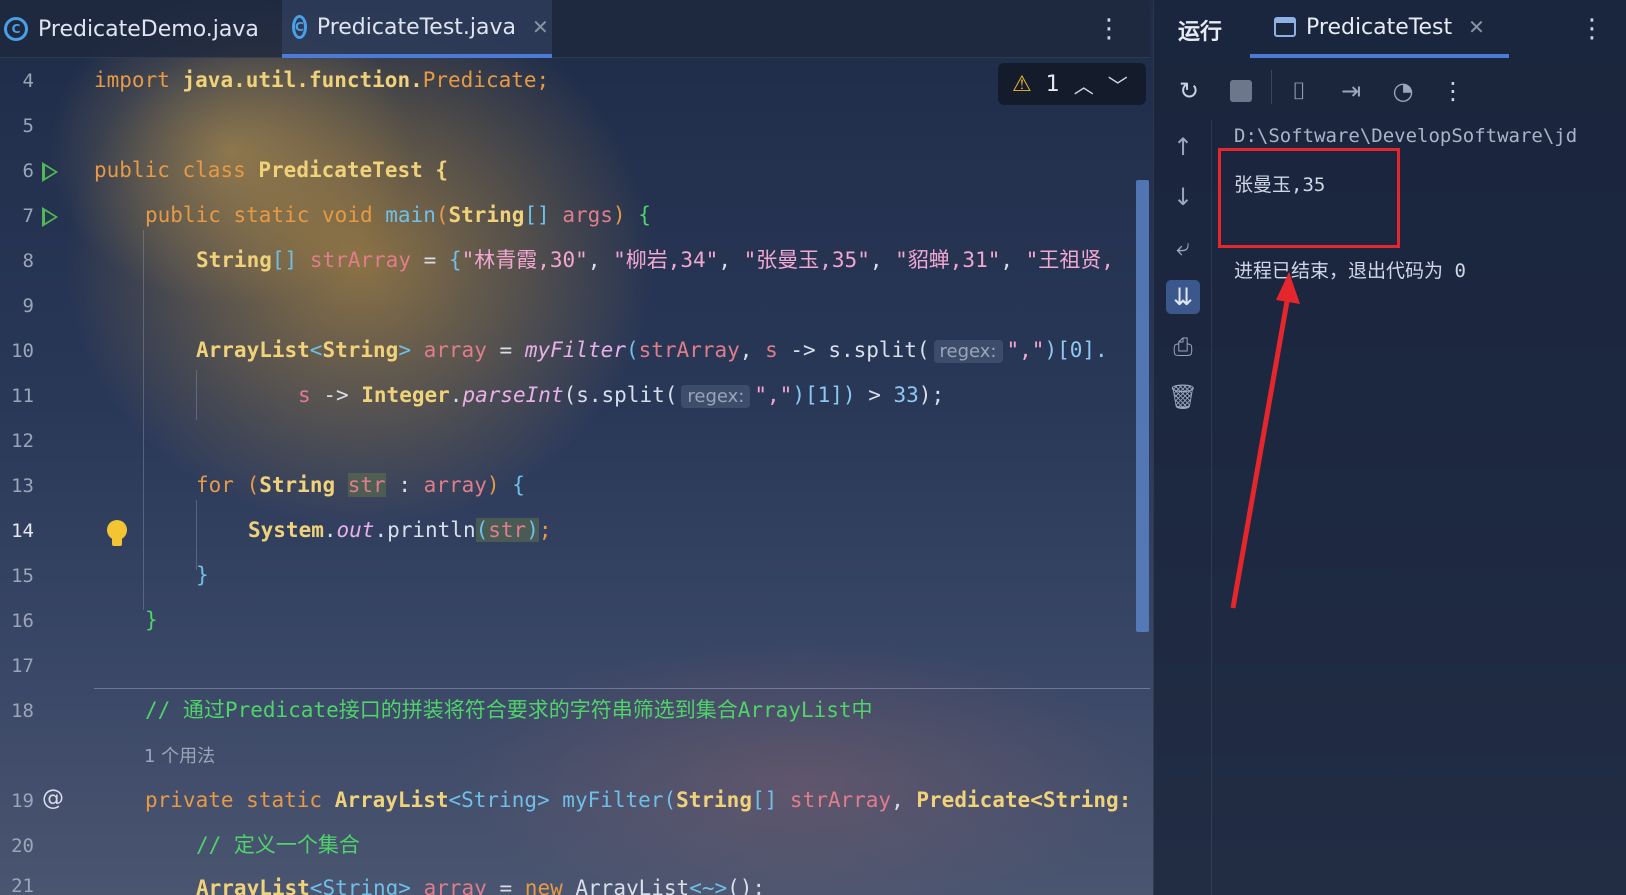 This screenshot has height=895, width=1626. Describe the element at coordinates (151, 620) in the screenshot. I see `code-line-16: }` at that location.